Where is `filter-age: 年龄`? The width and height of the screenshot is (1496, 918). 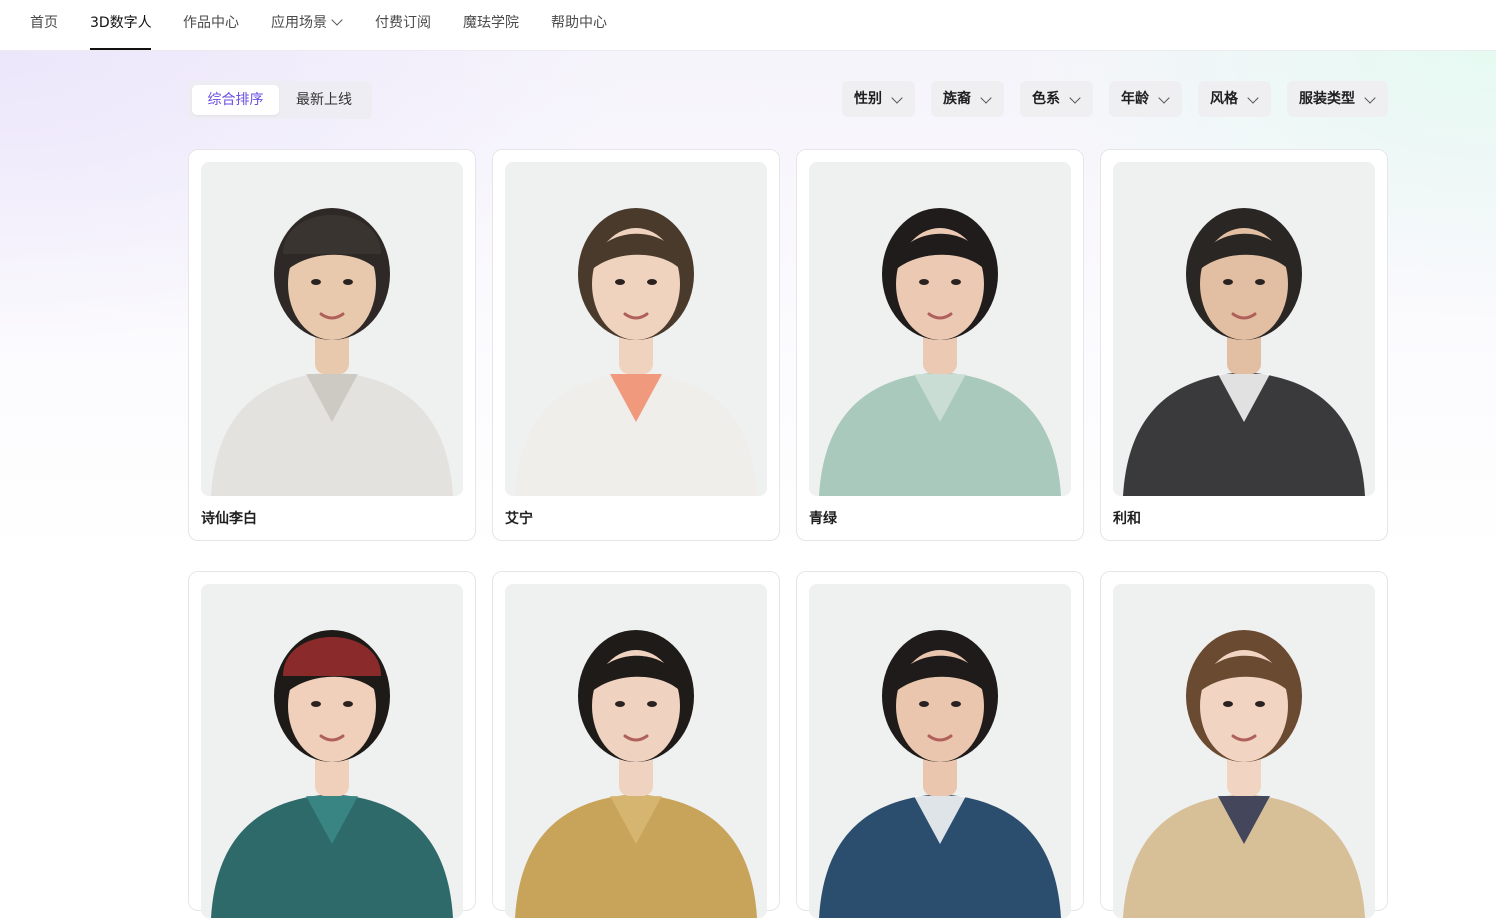 filter-age: 年龄 is located at coordinates (1145, 99).